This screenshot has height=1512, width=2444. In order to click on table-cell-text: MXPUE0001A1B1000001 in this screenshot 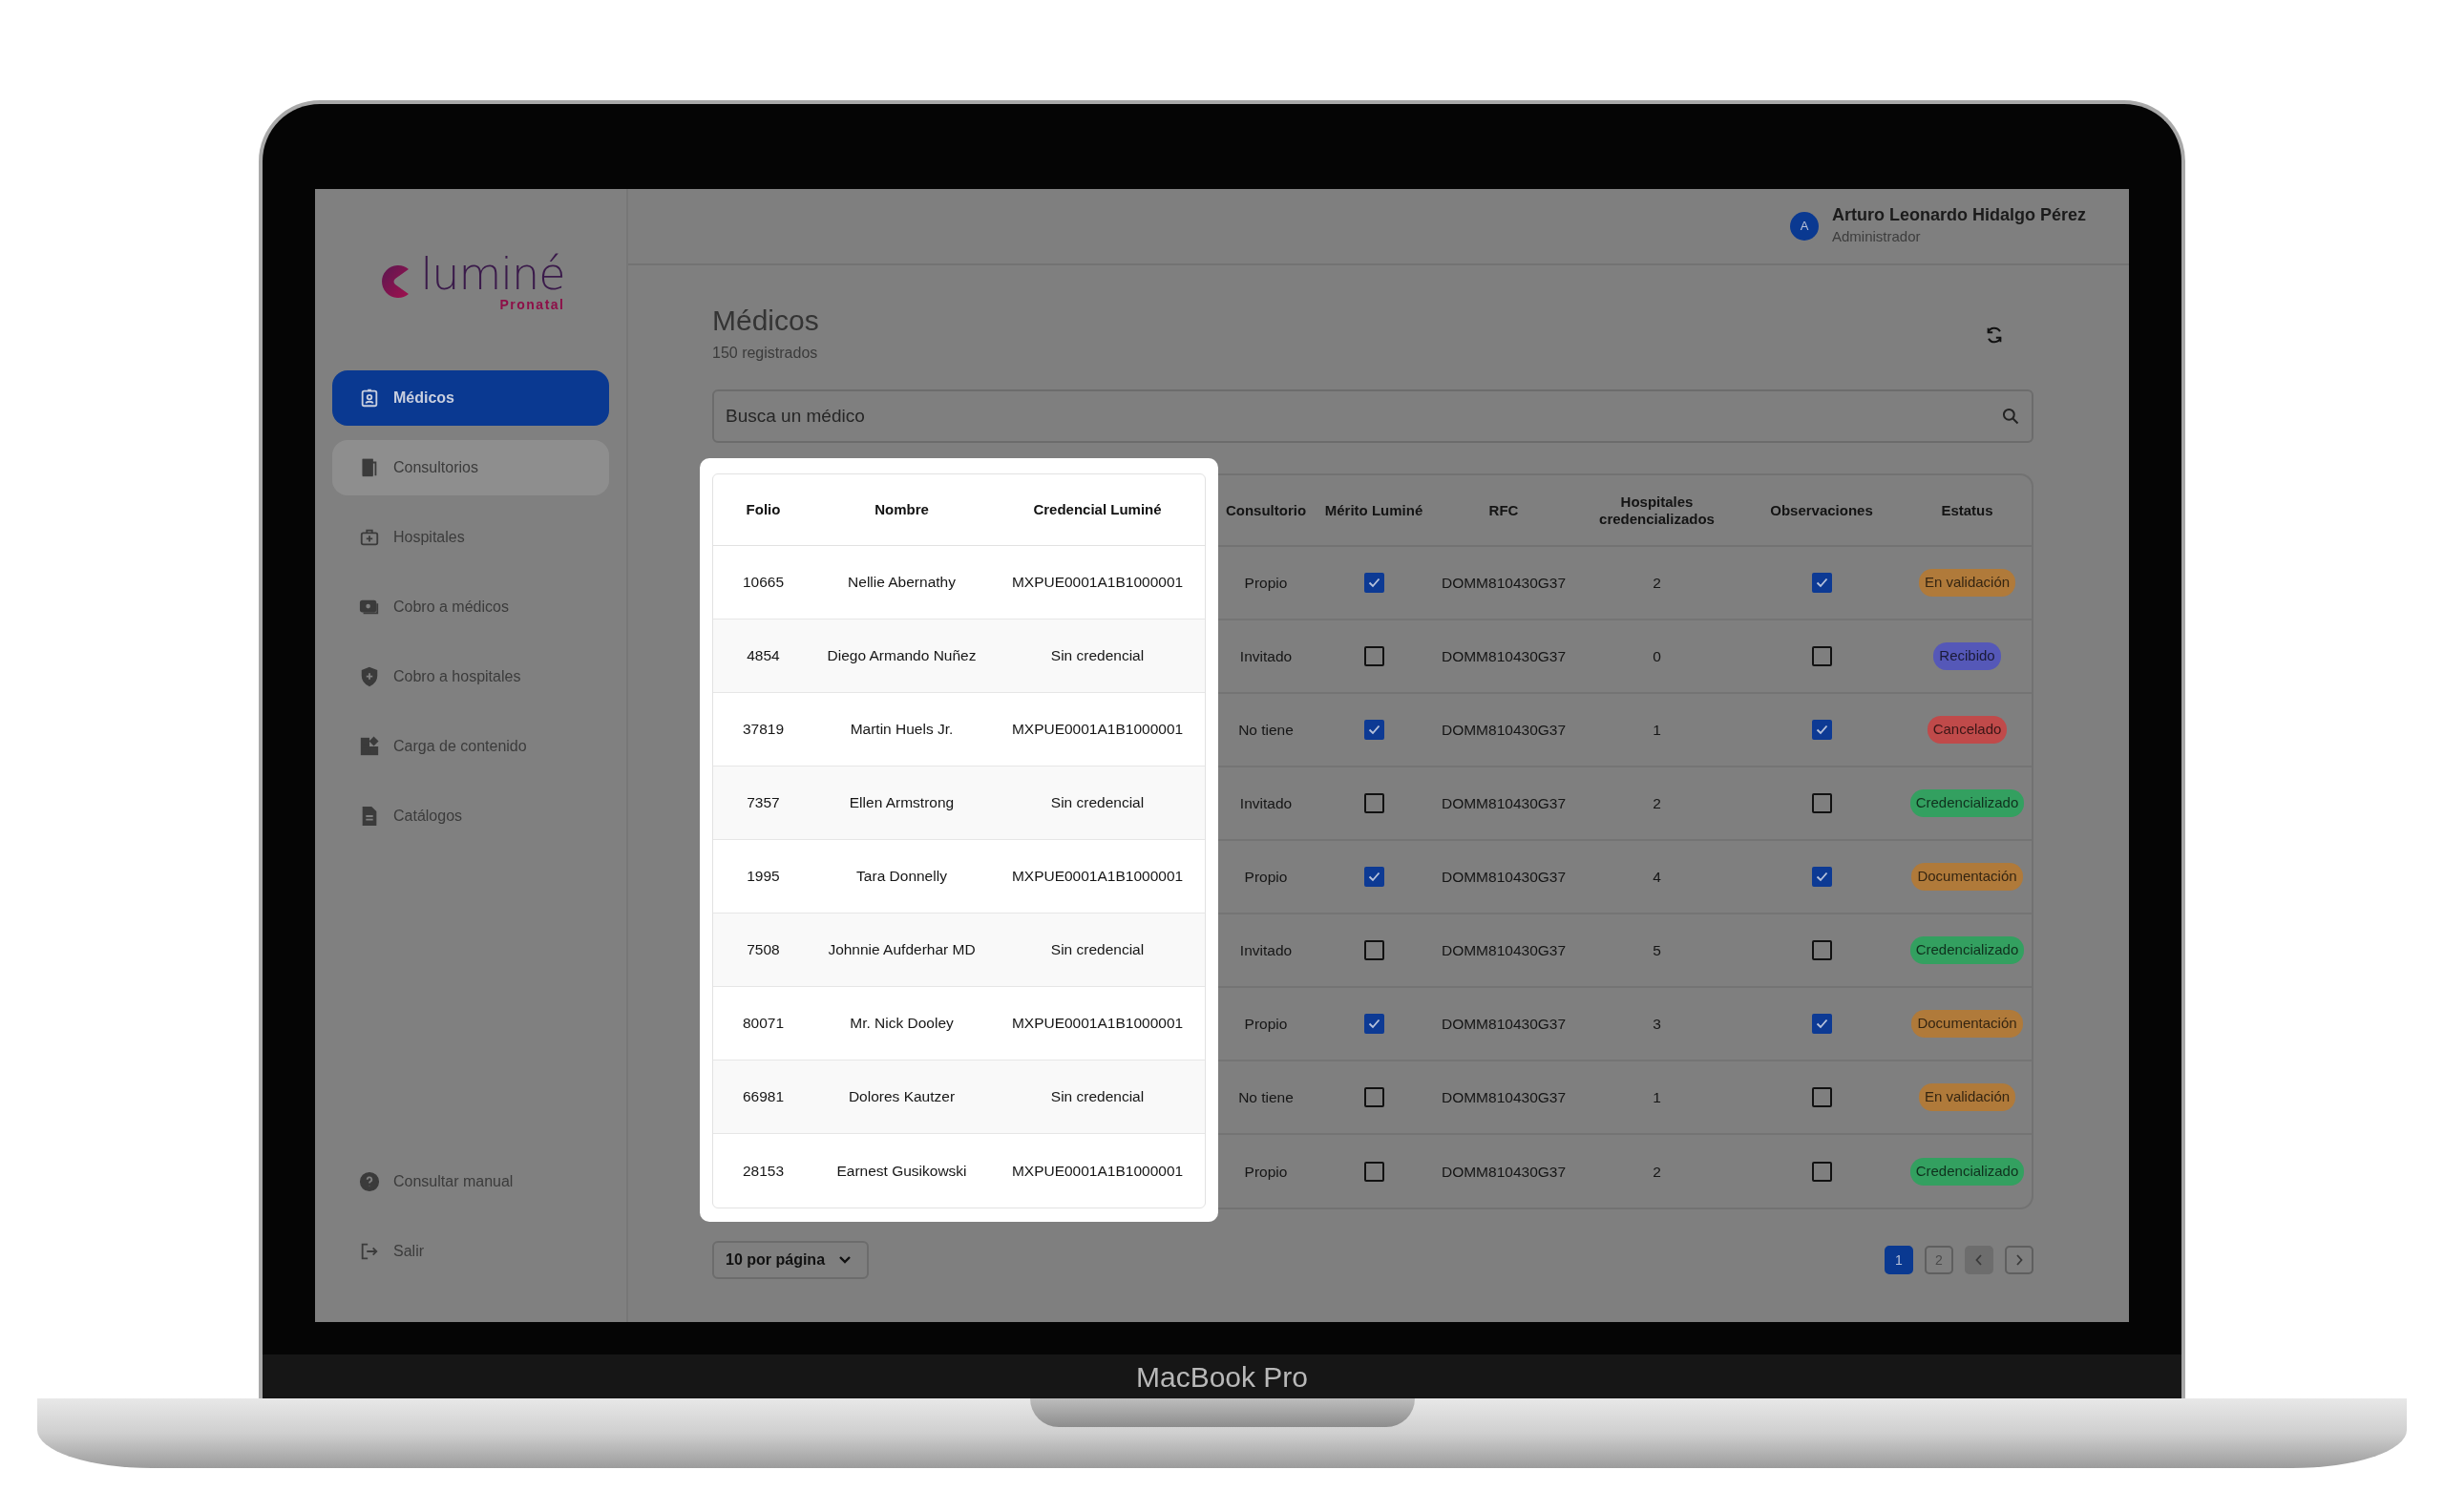, I will do `click(1098, 1171)`.